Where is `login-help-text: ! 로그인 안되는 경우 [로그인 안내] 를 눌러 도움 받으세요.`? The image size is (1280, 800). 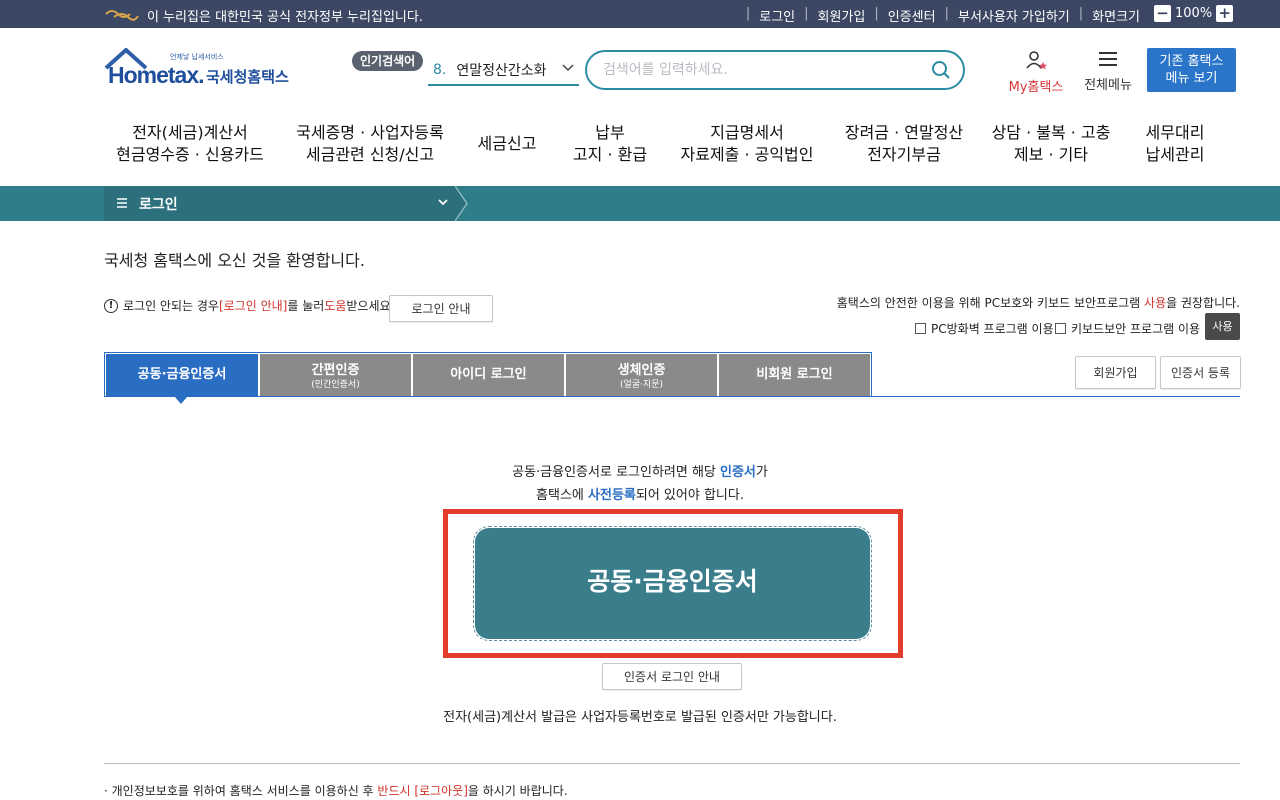
login-help-text: ! 로그인 안되는 경우 [로그인 안내] 를 눌러 도움 받으세요. is located at coordinates (249, 305).